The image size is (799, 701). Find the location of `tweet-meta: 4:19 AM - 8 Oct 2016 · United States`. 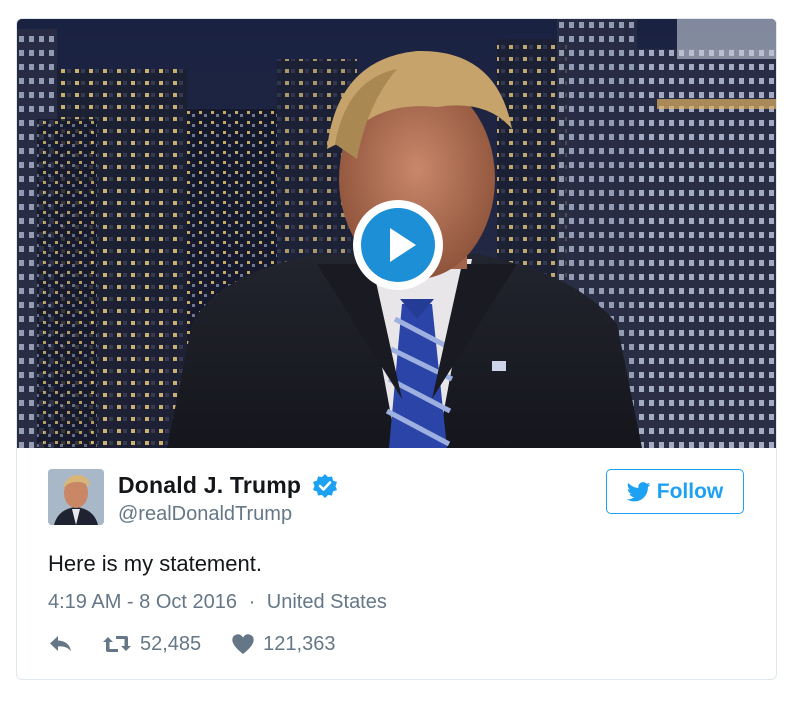

tweet-meta: 4:19 AM - 8 Oct 2016 · United States is located at coordinates (217, 602).